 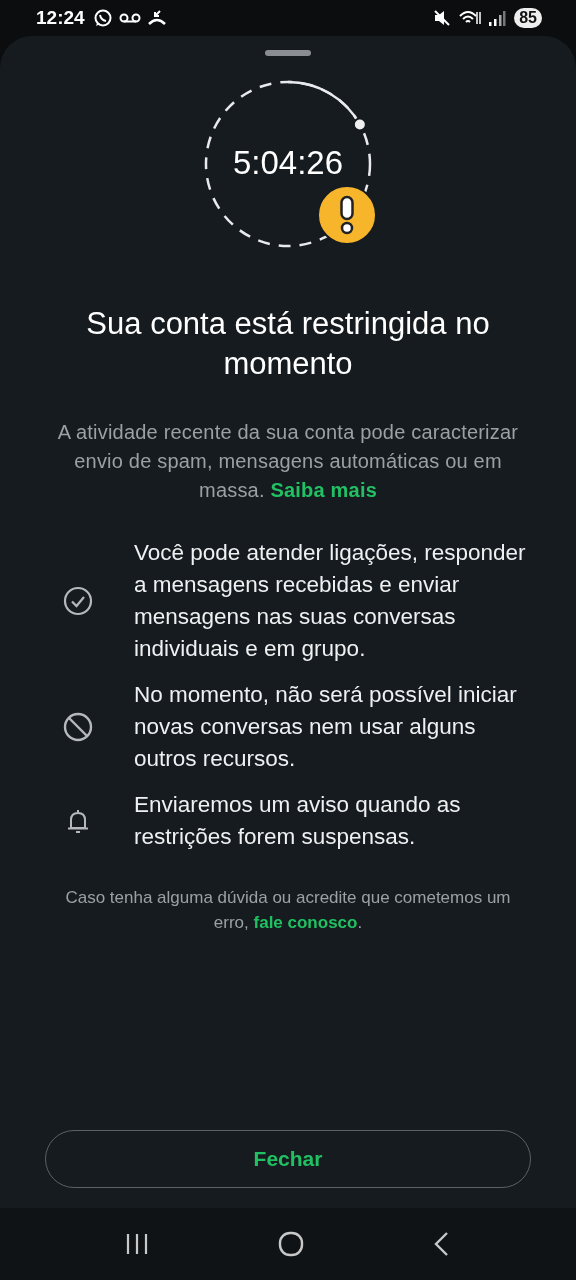 I want to click on recent-apps-icon, so click(x=137, y=1244).